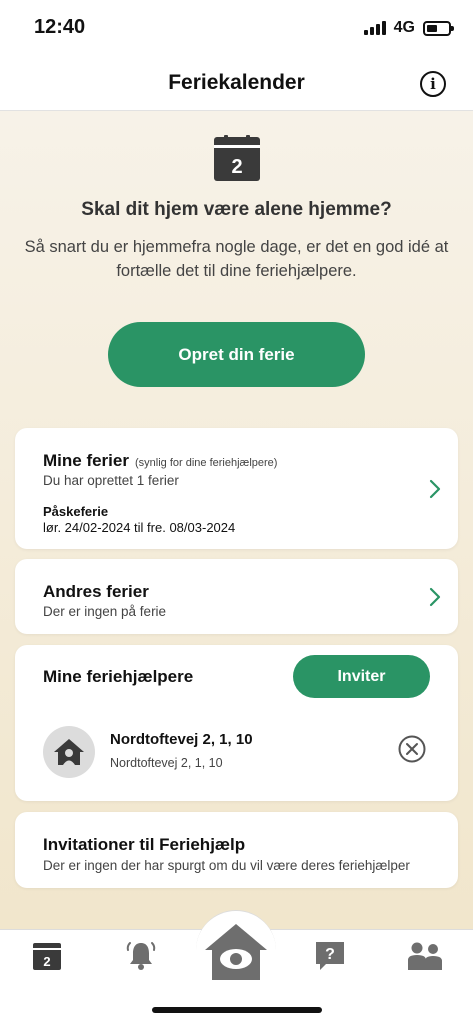 This screenshot has width=473, height=1024. Describe the element at coordinates (412, 749) in the screenshot. I see `remove-helper-icon` at that location.